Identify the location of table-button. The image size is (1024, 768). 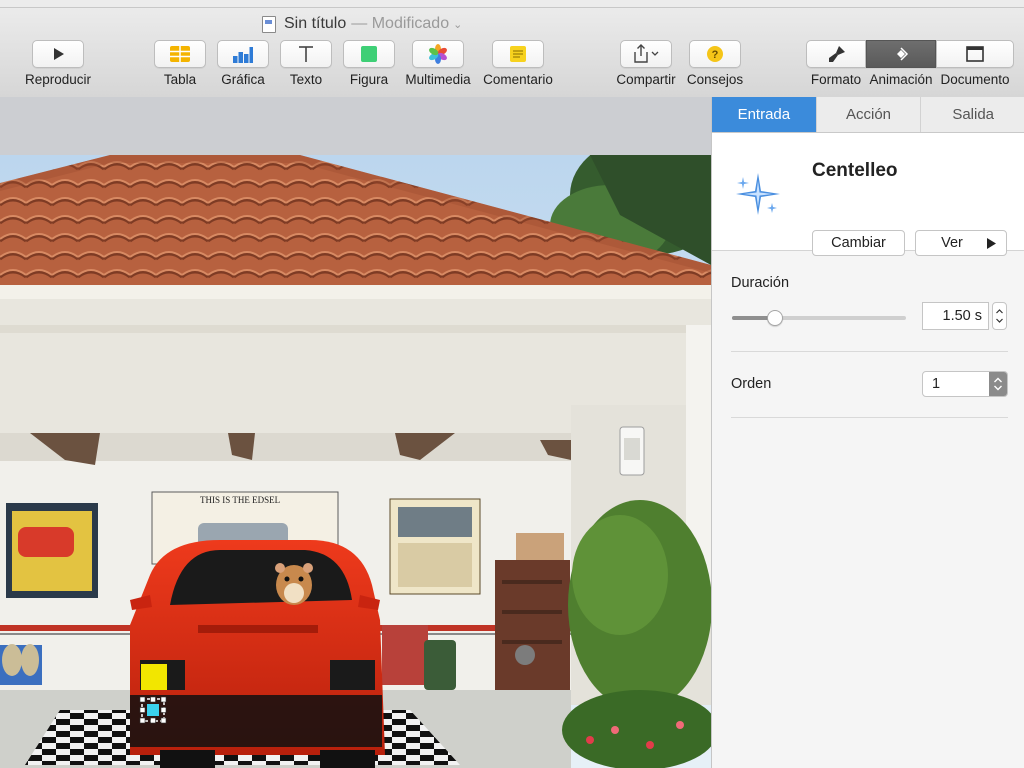
(180, 54).